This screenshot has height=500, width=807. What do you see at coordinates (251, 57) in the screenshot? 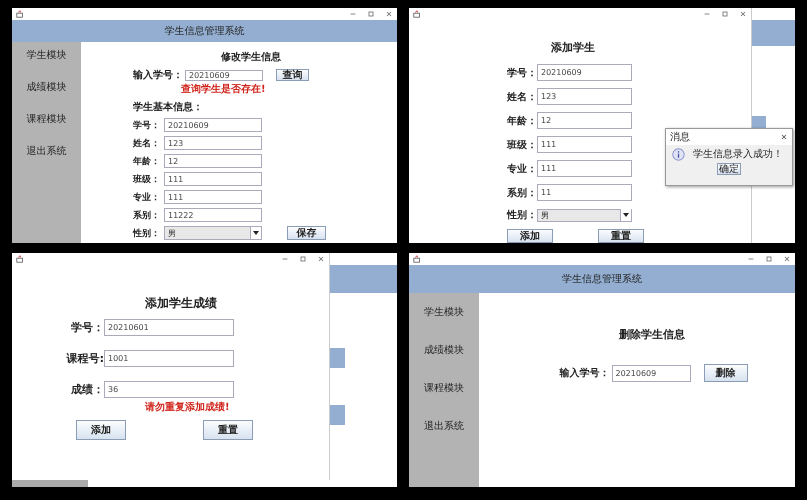
I see `form-title: 修改学生信息` at bounding box center [251, 57].